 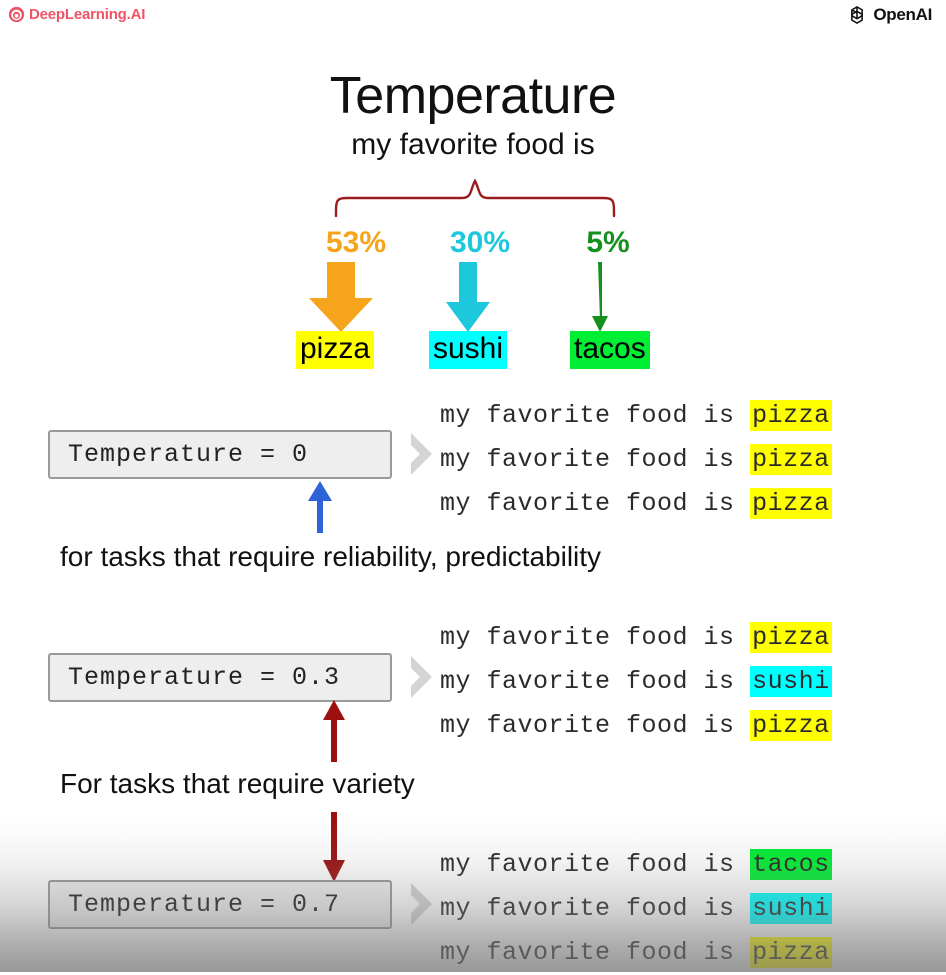 What do you see at coordinates (468, 350) in the screenshot?
I see `token-label-sushi: sushi` at bounding box center [468, 350].